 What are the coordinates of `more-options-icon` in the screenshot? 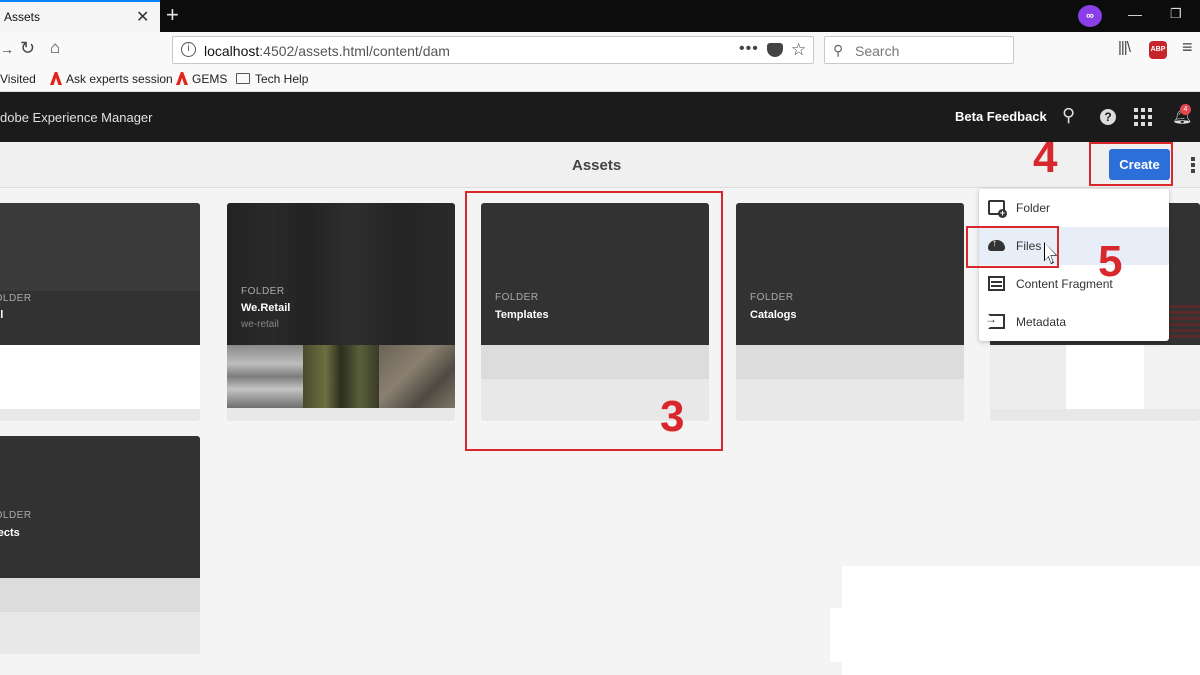 It's located at (1193, 165).